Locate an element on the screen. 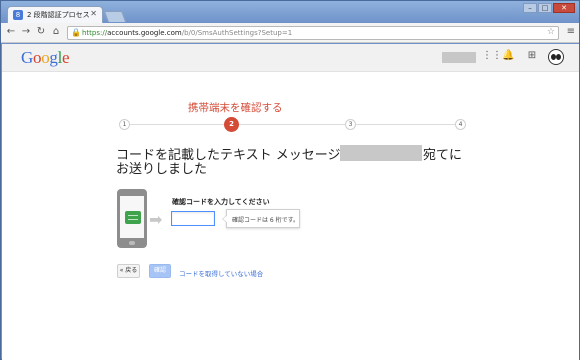 This screenshot has height=360, width=580. menu-icon: ≡ is located at coordinates (571, 31).